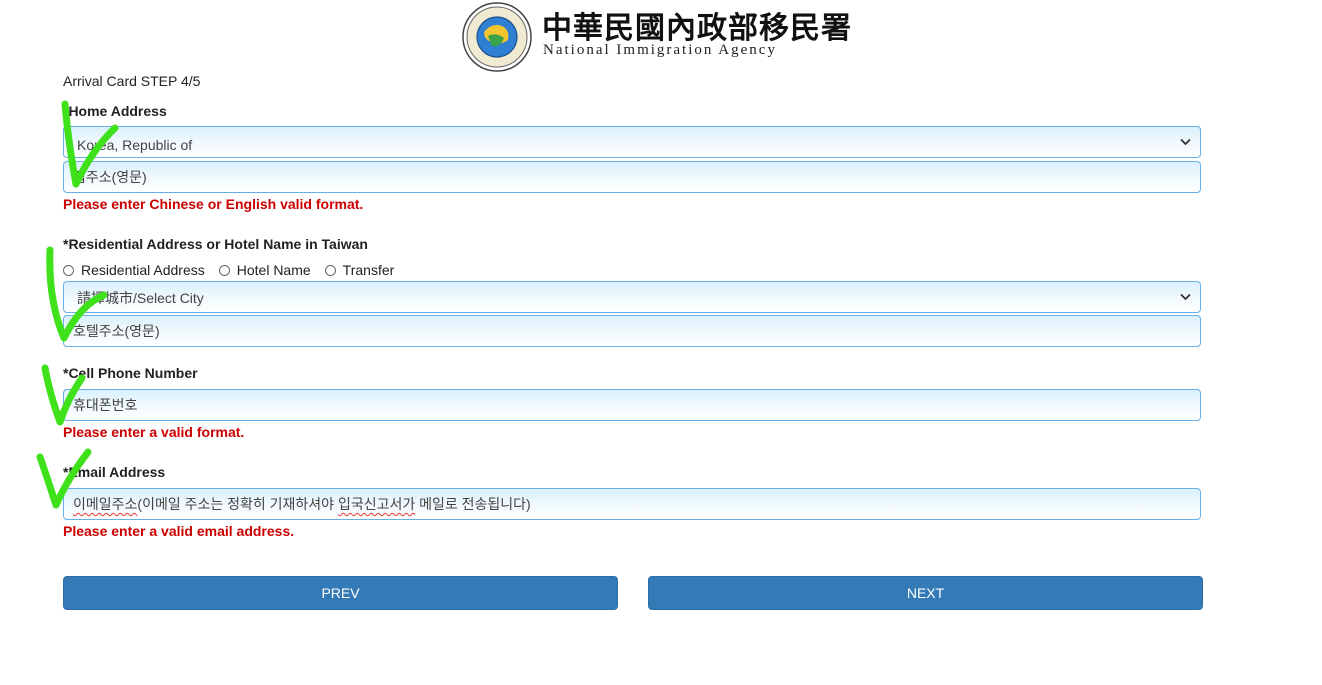 The width and height of the screenshot is (1322, 685). Describe the element at coordinates (368, 270) in the screenshot. I see `radio-transfer-label: Transfer` at that location.